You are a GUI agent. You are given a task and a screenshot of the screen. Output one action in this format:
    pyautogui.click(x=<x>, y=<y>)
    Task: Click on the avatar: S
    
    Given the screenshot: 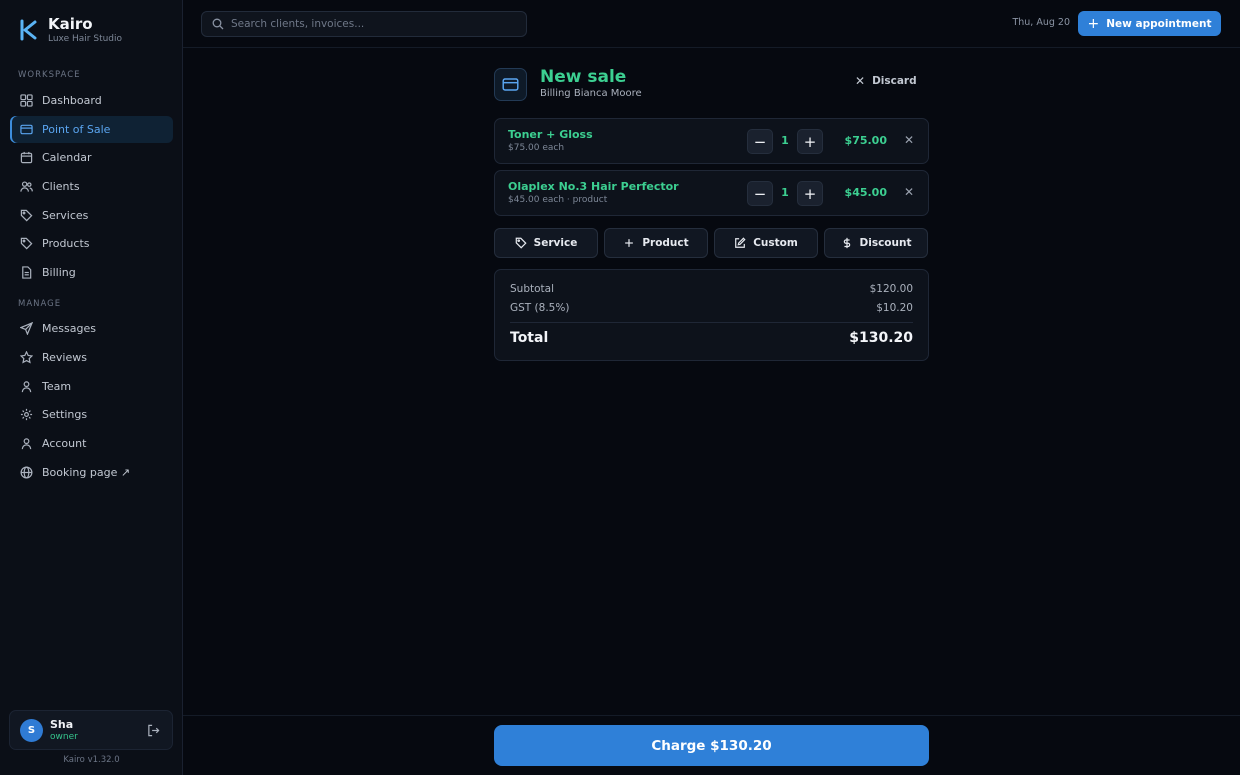 What is the action you would take?
    pyautogui.click(x=31, y=730)
    